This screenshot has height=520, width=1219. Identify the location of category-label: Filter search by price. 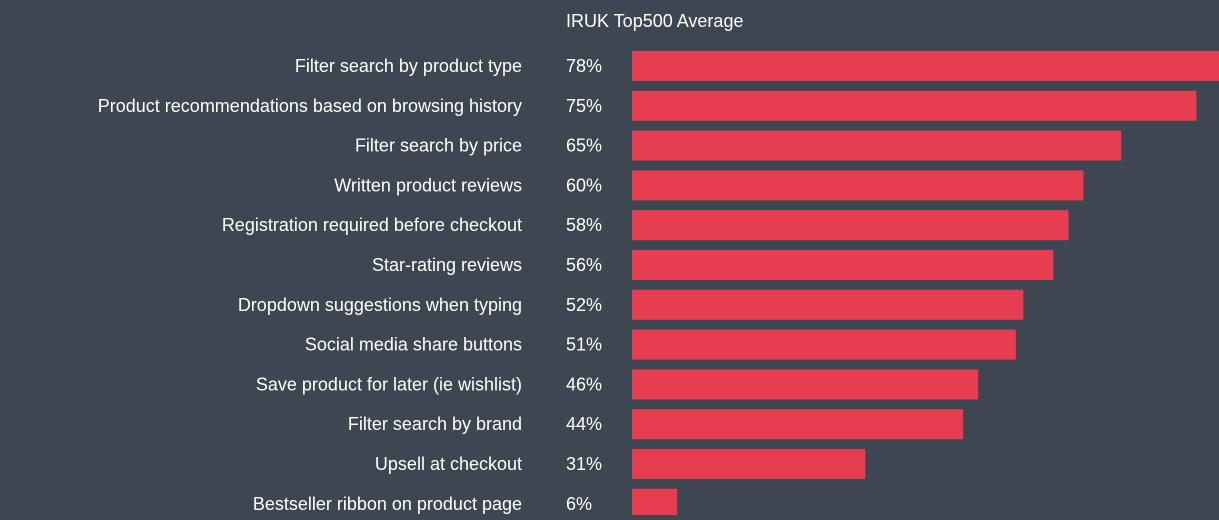
(438, 146).